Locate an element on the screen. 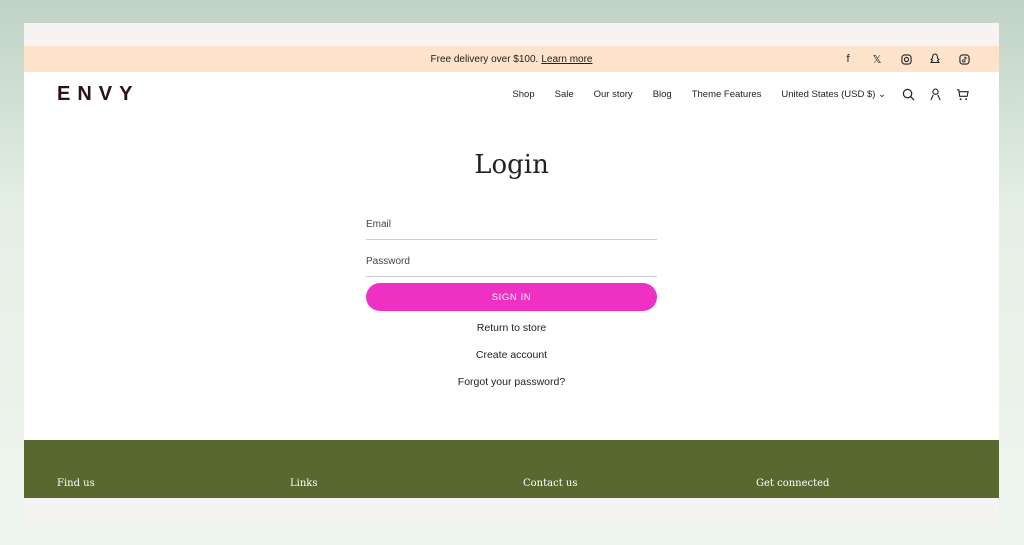  top-strip is located at coordinates (511, 34).